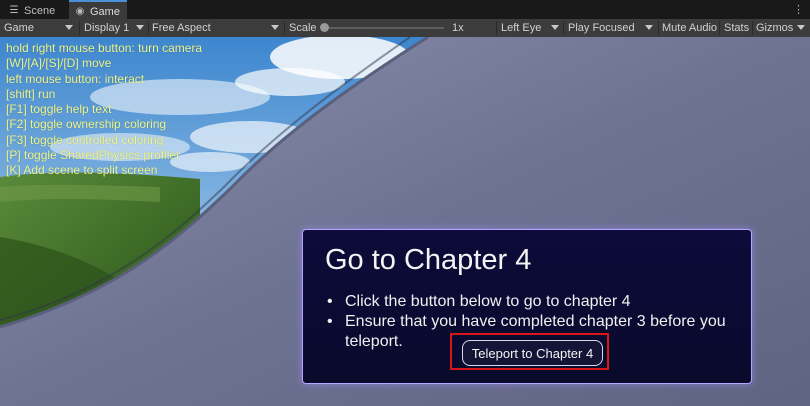  Describe the element at coordinates (217, 28) in the screenshot. I see `aspect-dropdown: Free Aspect` at that location.